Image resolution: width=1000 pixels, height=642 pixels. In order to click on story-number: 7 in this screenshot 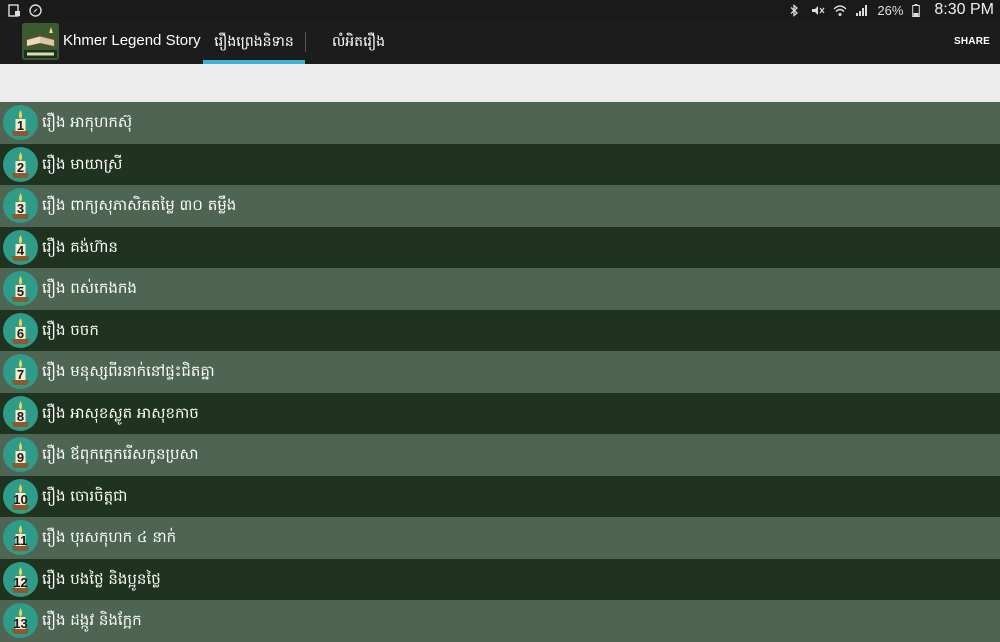, I will do `click(20, 374)`.